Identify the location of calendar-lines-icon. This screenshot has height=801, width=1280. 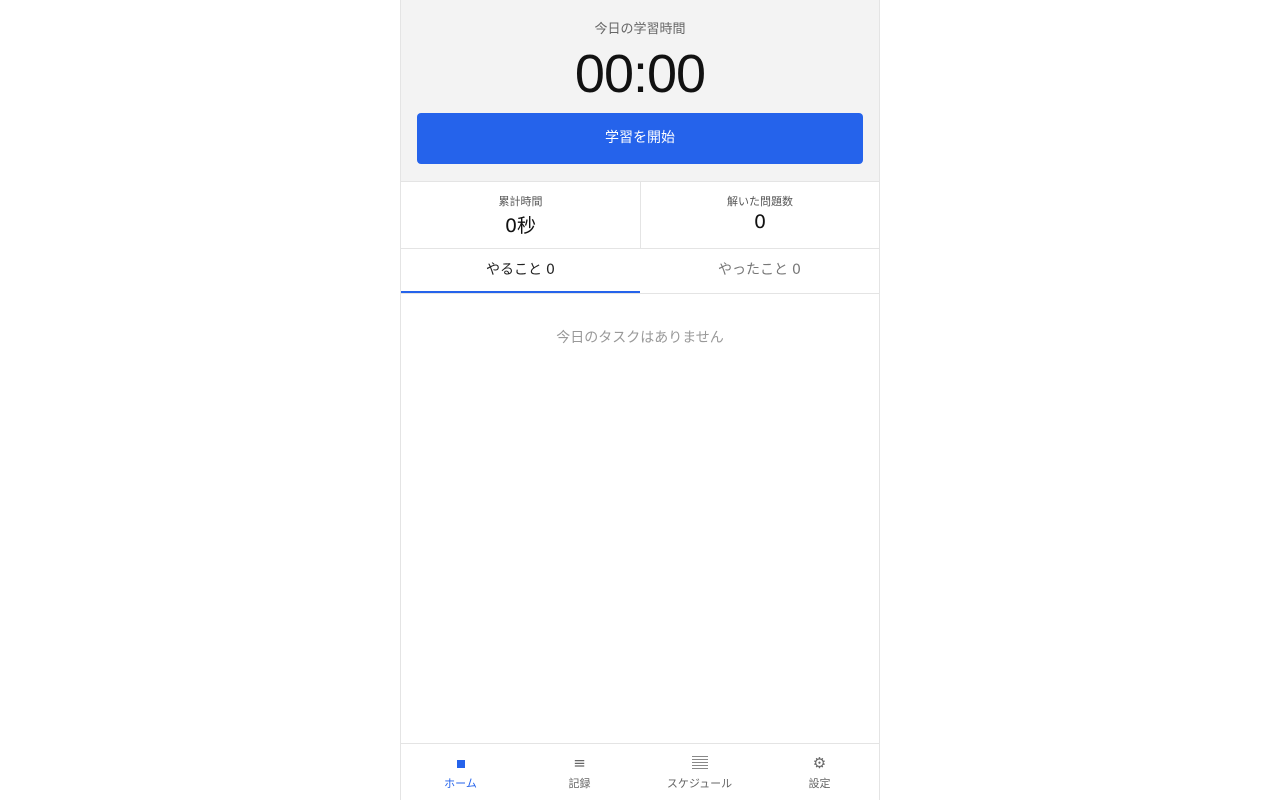
(699, 764).